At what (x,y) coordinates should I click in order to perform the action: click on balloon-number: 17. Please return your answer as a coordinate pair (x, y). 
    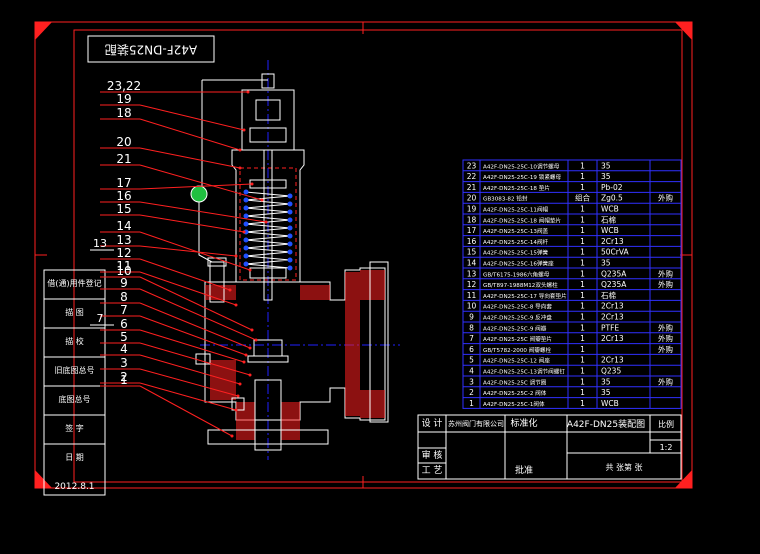
    Looking at the image, I should click on (123, 183).